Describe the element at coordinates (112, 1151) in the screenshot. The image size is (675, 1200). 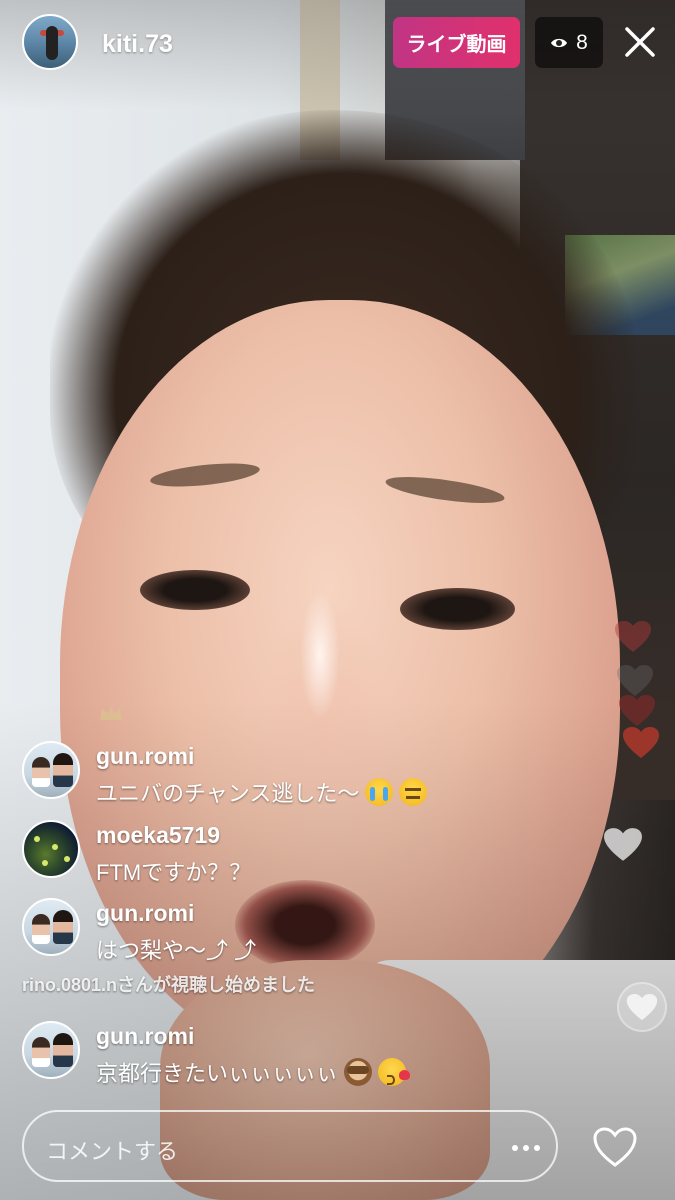
I see `comment-placeholder: コメントする` at that location.